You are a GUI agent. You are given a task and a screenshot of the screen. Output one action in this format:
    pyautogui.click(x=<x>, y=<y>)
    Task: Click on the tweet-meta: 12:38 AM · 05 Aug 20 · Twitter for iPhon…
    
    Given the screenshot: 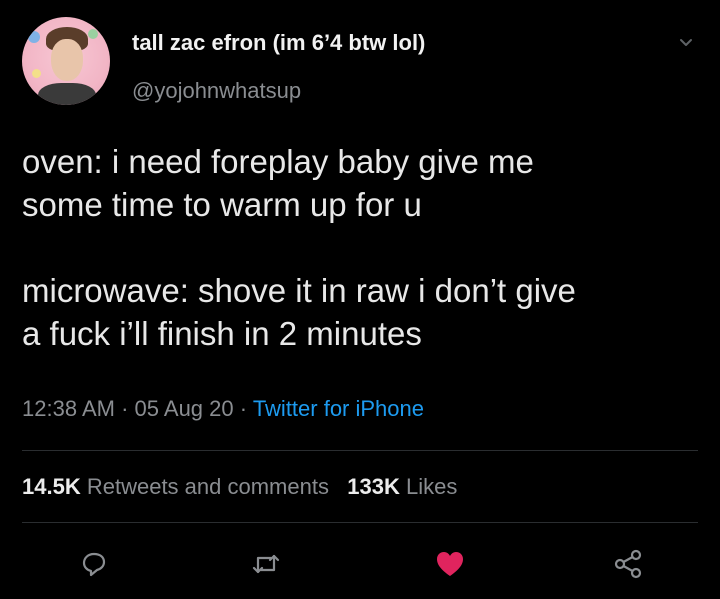 What is the action you would take?
    pyautogui.click(x=223, y=409)
    